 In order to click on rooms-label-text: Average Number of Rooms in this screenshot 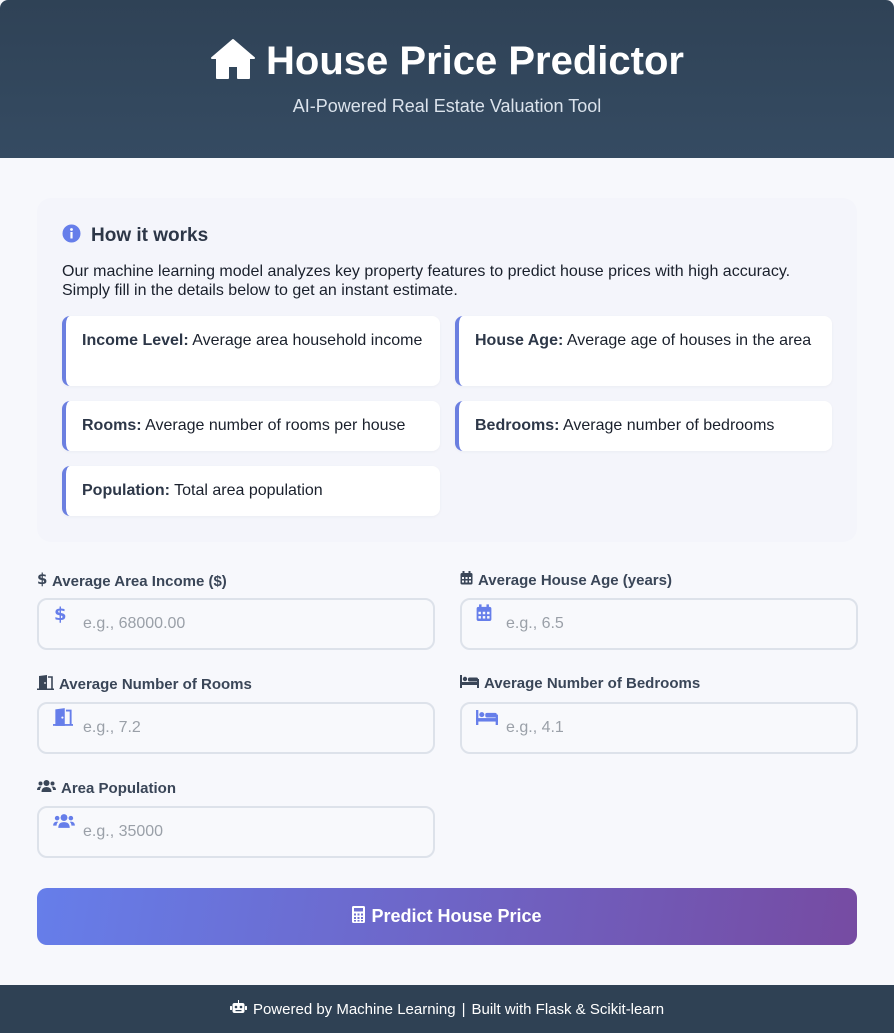, I will do `click(155, 684)`.